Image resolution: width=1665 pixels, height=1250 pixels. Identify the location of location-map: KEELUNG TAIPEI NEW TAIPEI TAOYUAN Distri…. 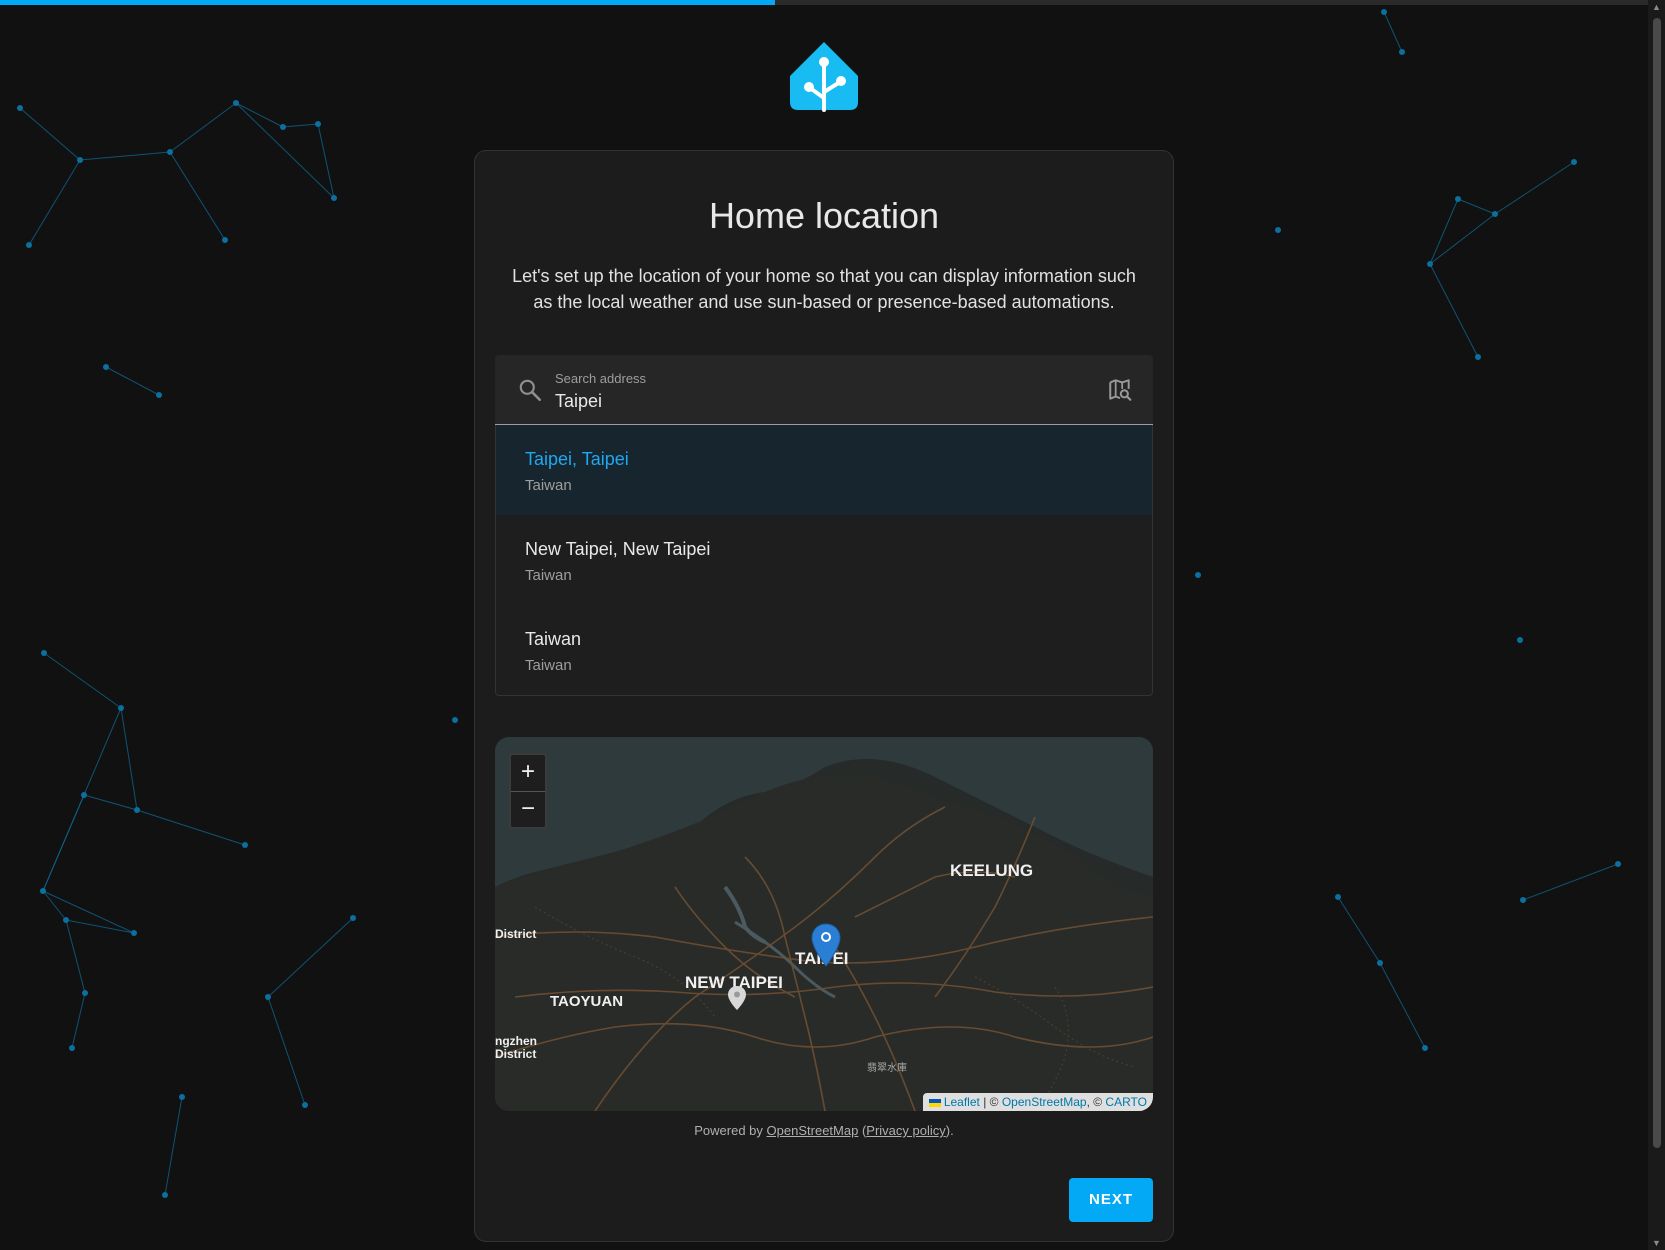
(824, 924).